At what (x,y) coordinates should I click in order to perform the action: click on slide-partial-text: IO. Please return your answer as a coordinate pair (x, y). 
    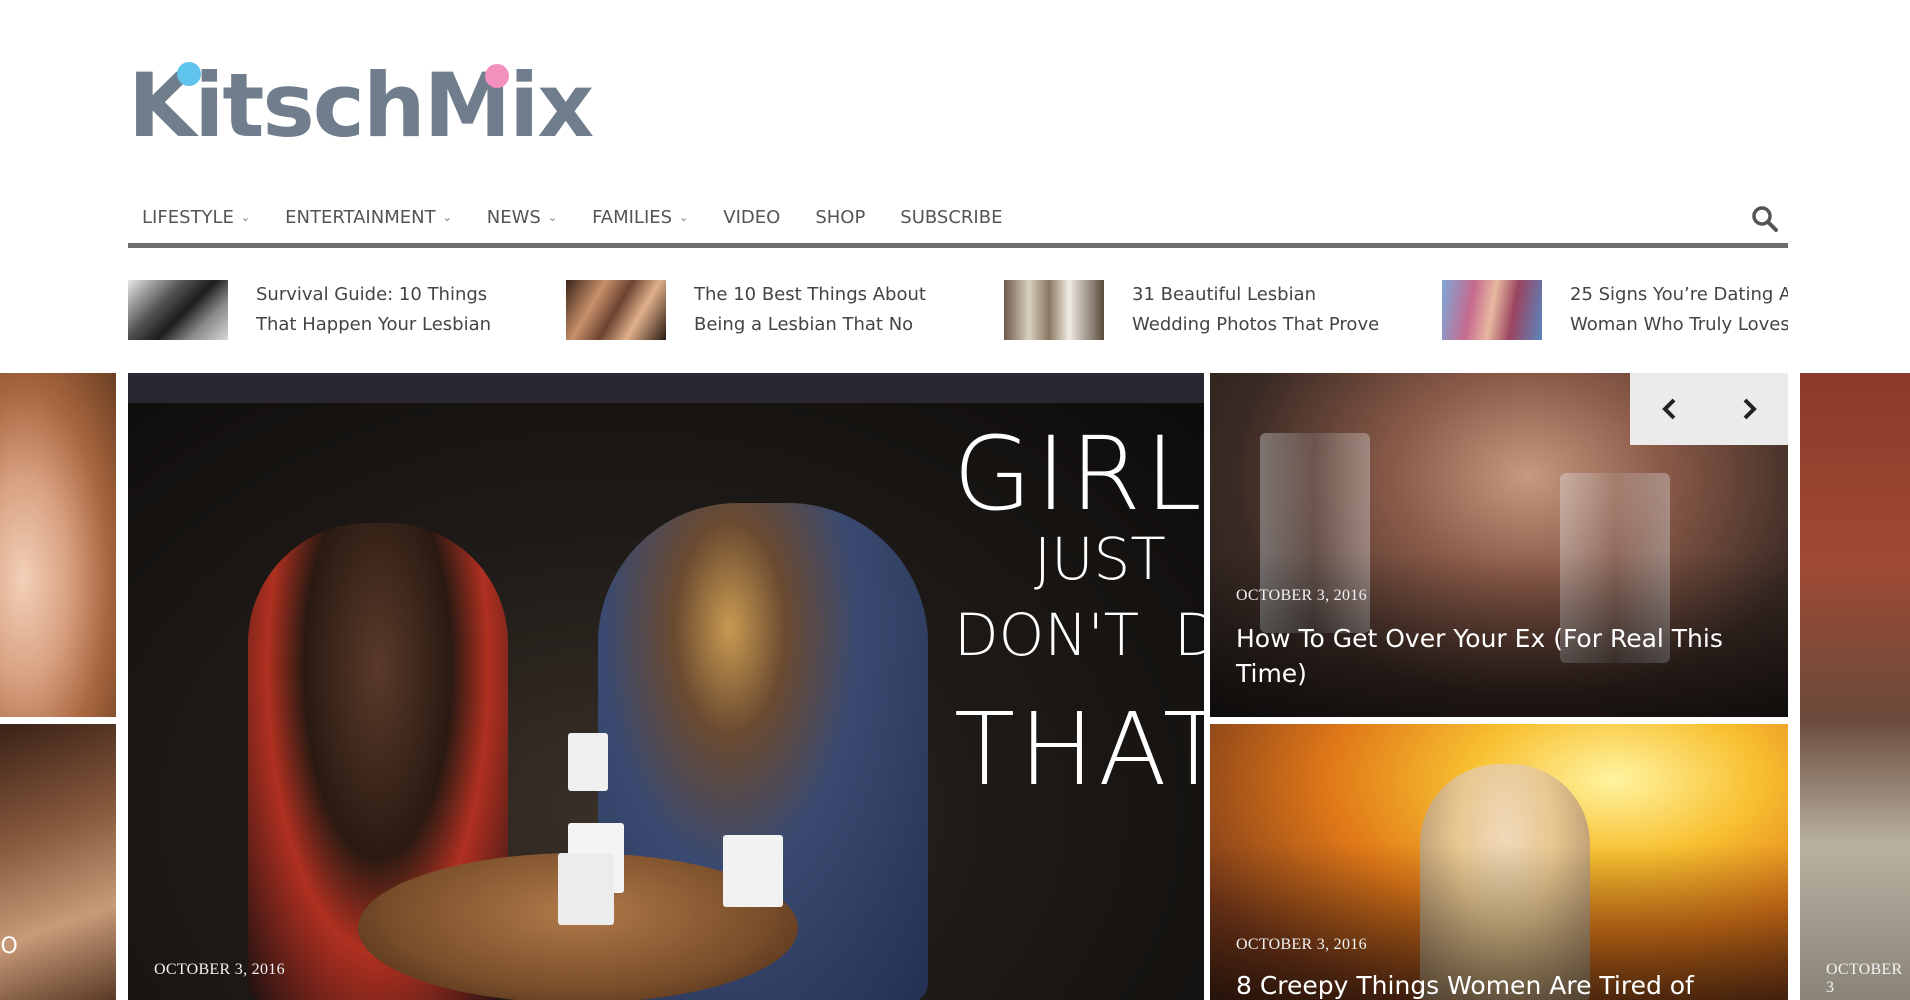
    Looking at the image, I should click on (9, 946).